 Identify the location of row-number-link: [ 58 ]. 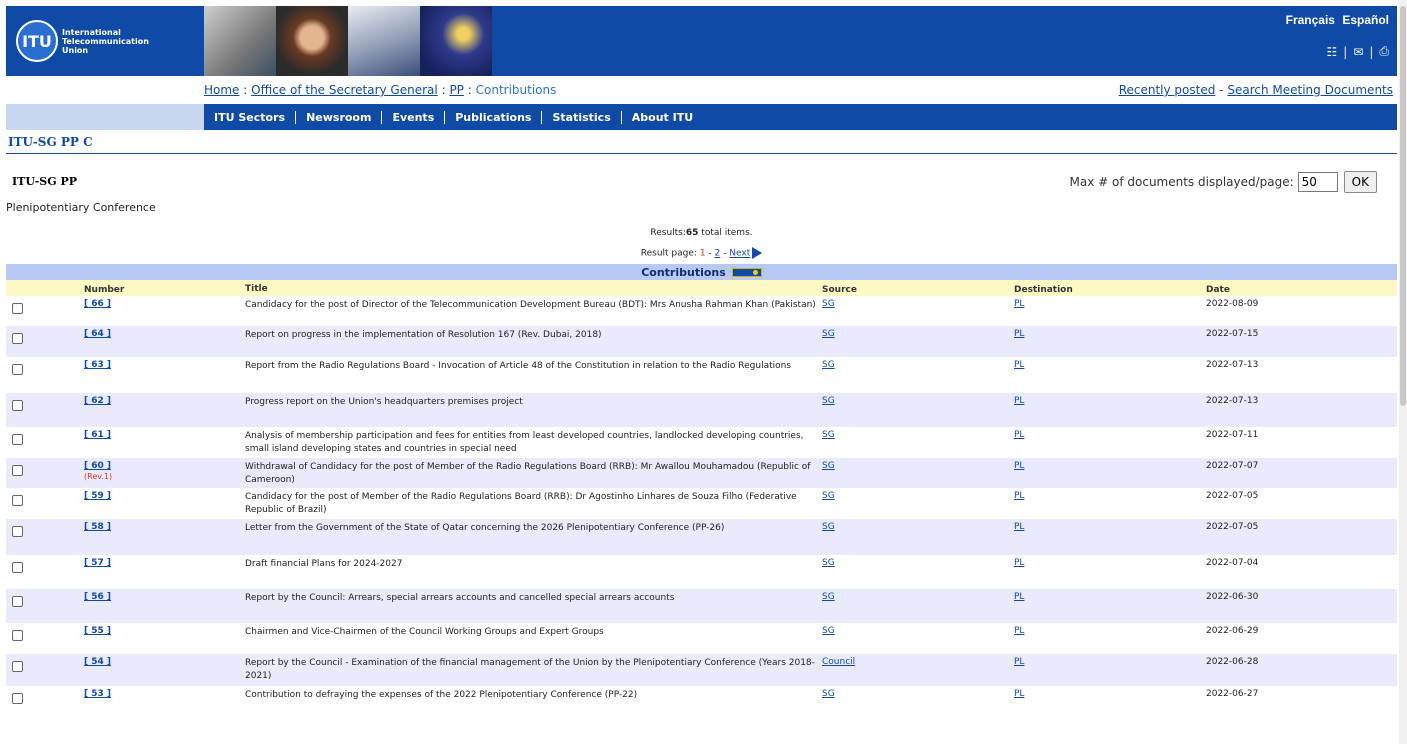
(97, 527).